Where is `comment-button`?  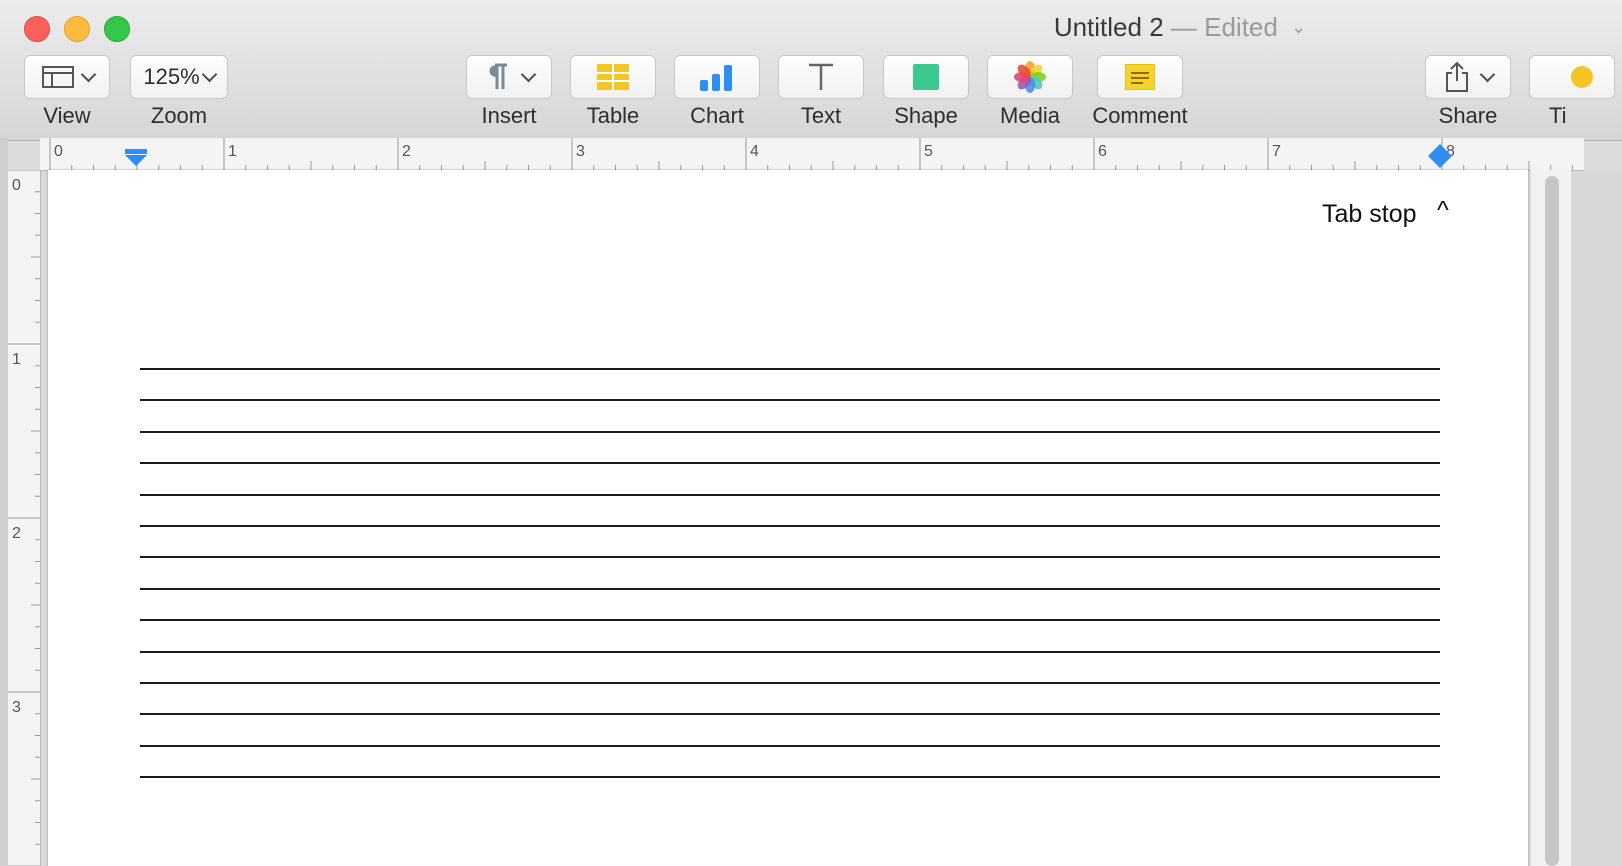
comment-button is located at coordinates (1140, 77).